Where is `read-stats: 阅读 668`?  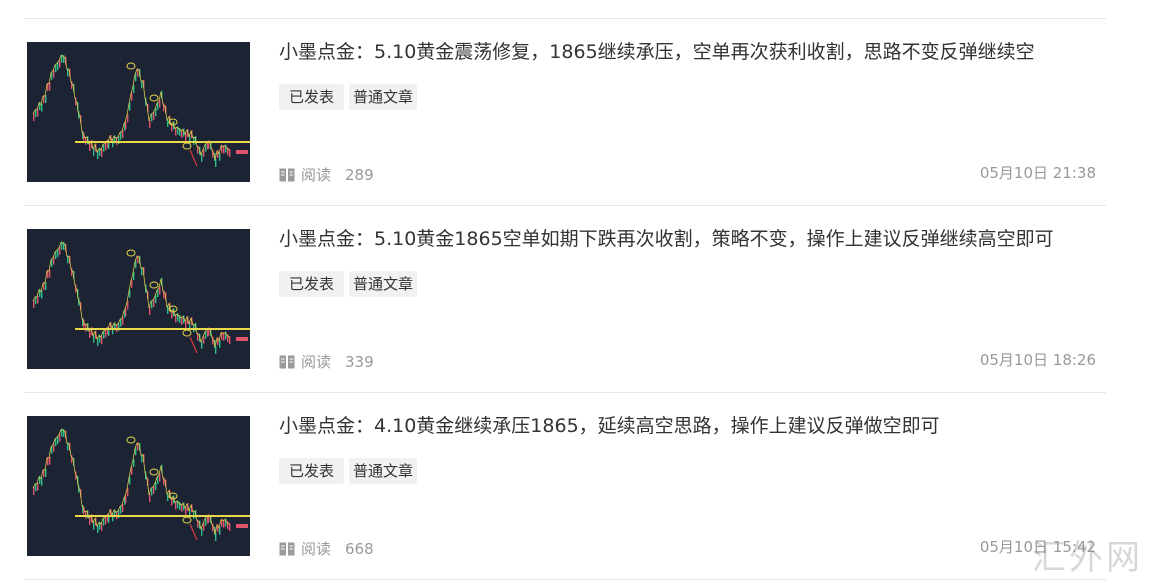
read-stats: 阅读 668 is located at coordinates (326, 548).